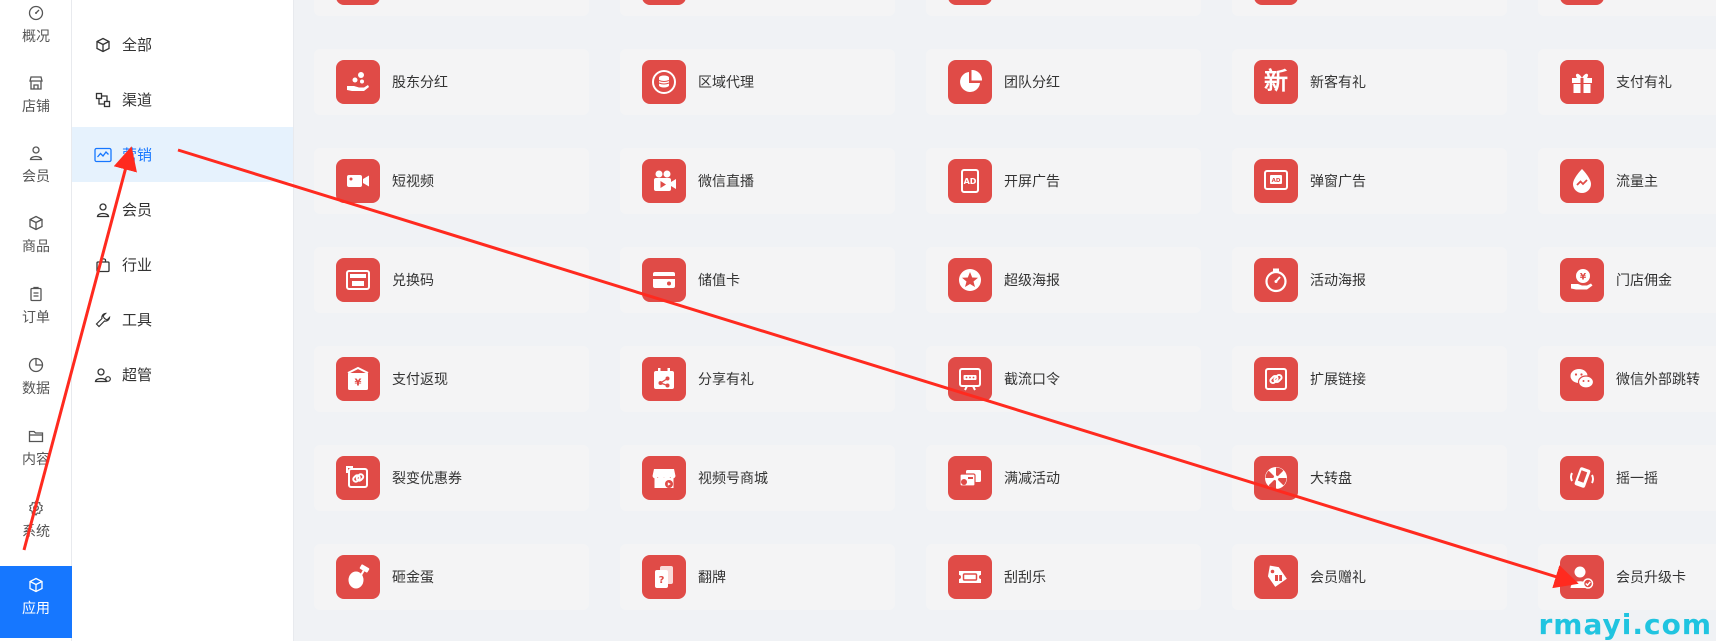 This screenshot has height=641, width=1716. I want to click on app-card-team-dividend: 团队分红, so click(1063, 82).